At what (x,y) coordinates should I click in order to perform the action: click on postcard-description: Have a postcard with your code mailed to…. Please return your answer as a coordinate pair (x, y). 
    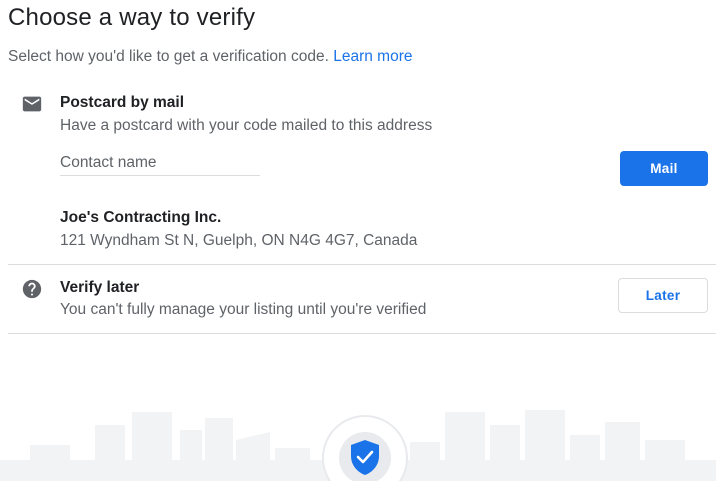
    Looking at the image, I should click on (246, 125).